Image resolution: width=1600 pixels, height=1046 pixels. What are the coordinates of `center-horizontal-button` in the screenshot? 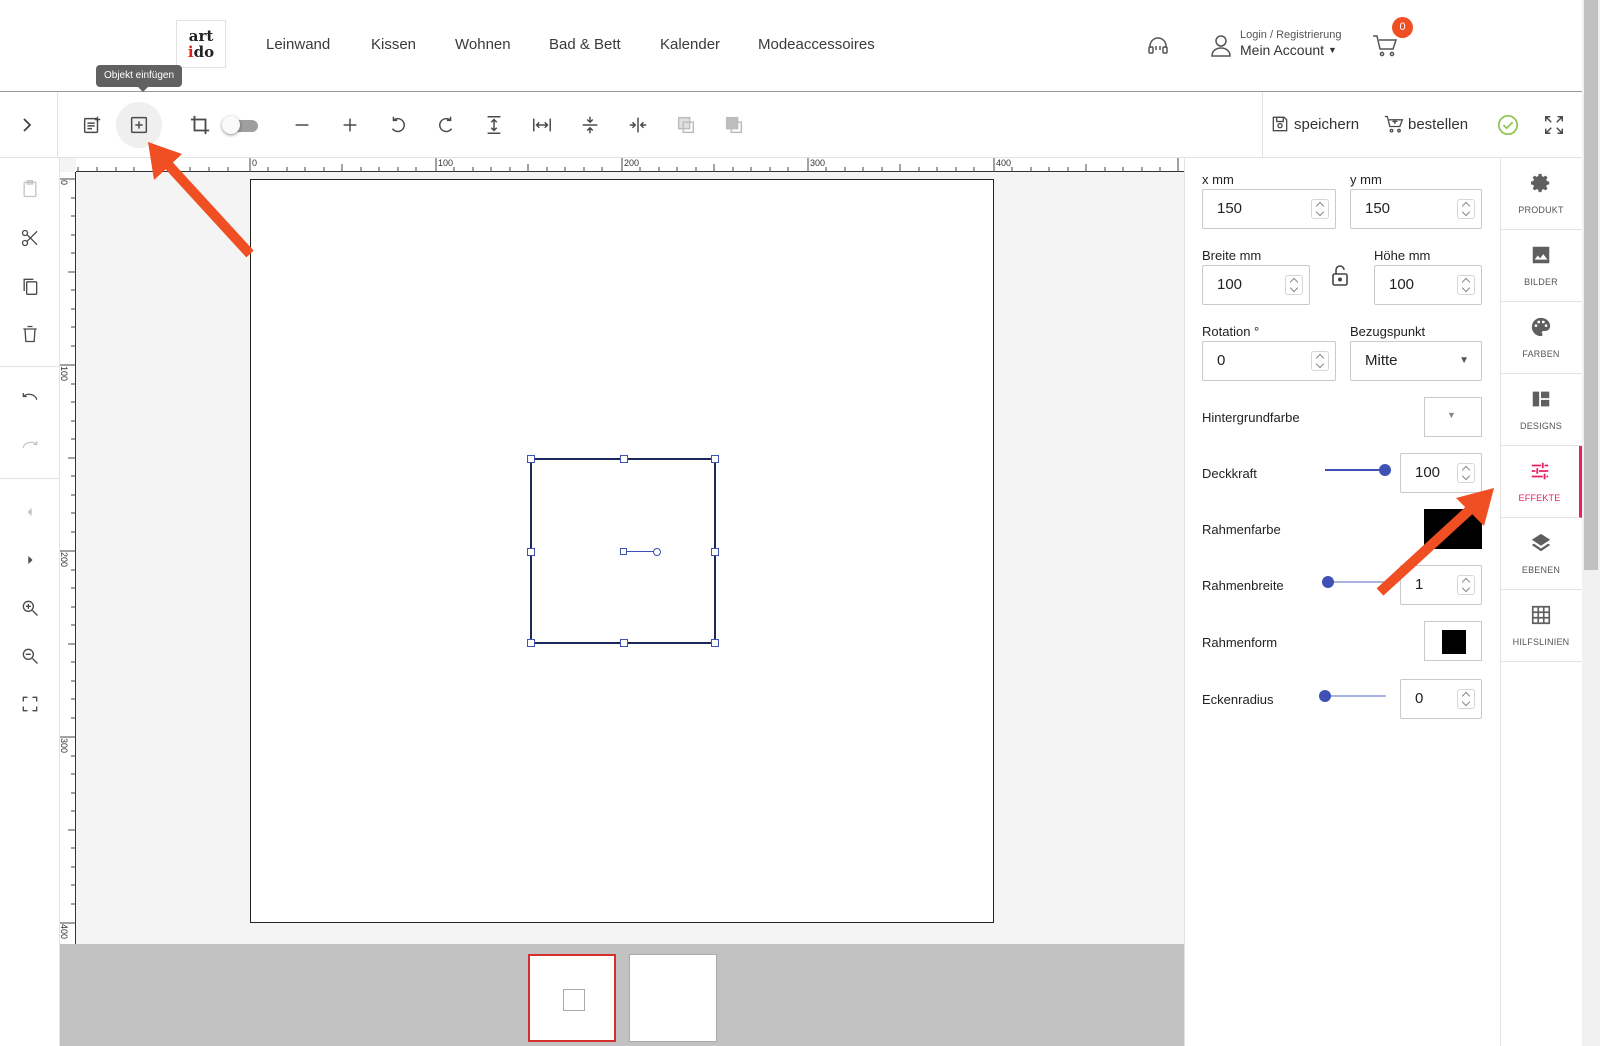 It's located at (638, 125).